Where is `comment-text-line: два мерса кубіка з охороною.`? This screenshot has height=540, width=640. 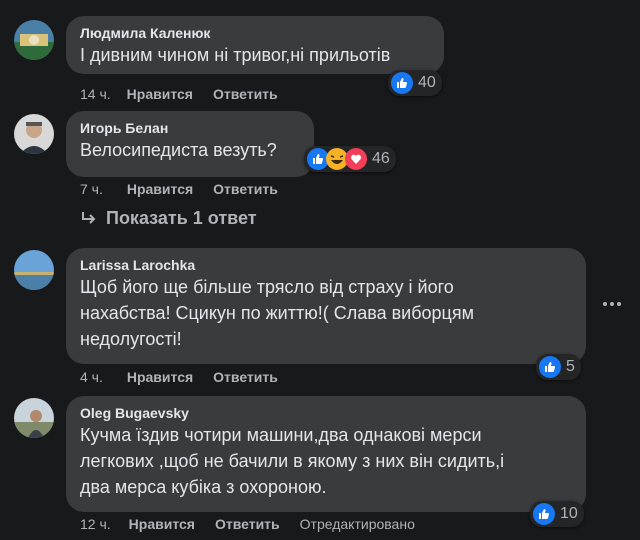
comment-text-line: два мерса кубіка з охороною. is located at coordinates (203, 487).